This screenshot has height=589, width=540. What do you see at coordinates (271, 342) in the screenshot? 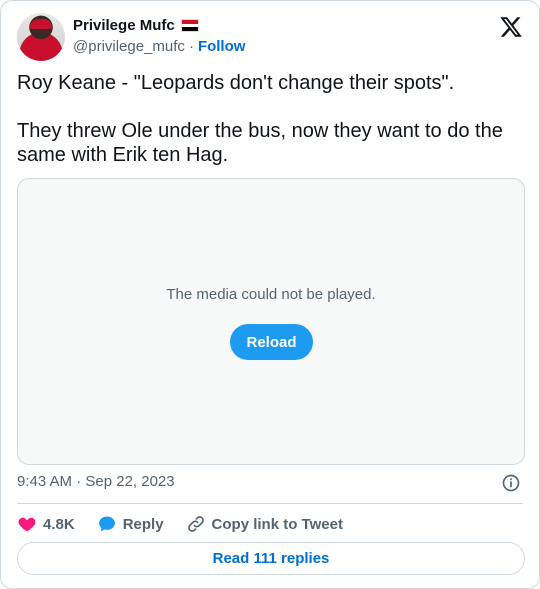
I see `reload-button: Reload` at bounding box center [271, 342].